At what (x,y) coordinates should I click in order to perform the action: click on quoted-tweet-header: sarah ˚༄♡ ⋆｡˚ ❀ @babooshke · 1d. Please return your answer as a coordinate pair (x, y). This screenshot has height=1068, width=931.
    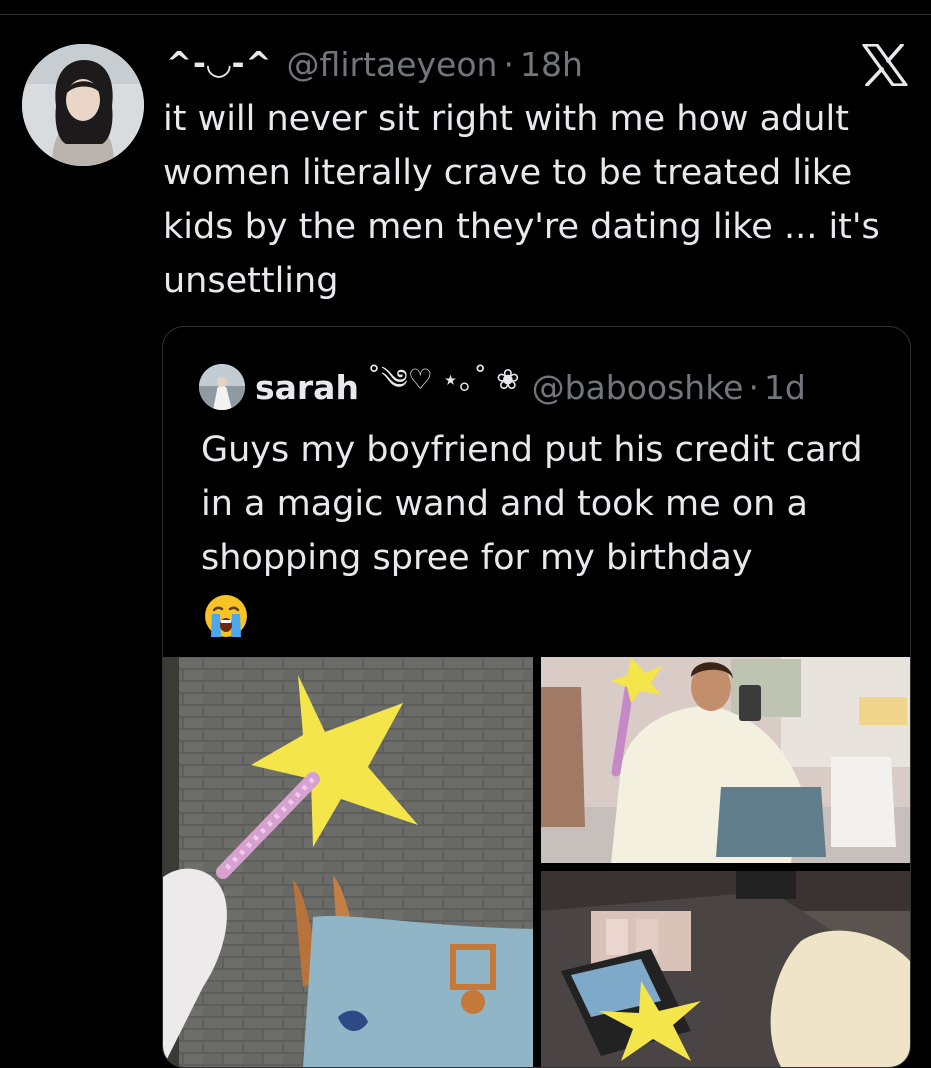
    Looking at the image, I should click on (502, 387).